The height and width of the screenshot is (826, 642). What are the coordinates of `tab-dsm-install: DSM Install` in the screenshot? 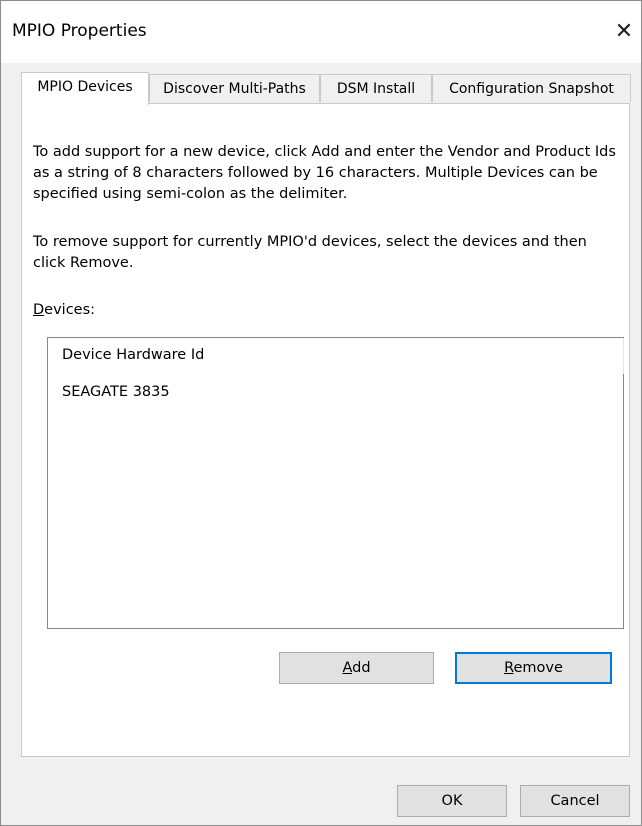 It's located at (376, 88).